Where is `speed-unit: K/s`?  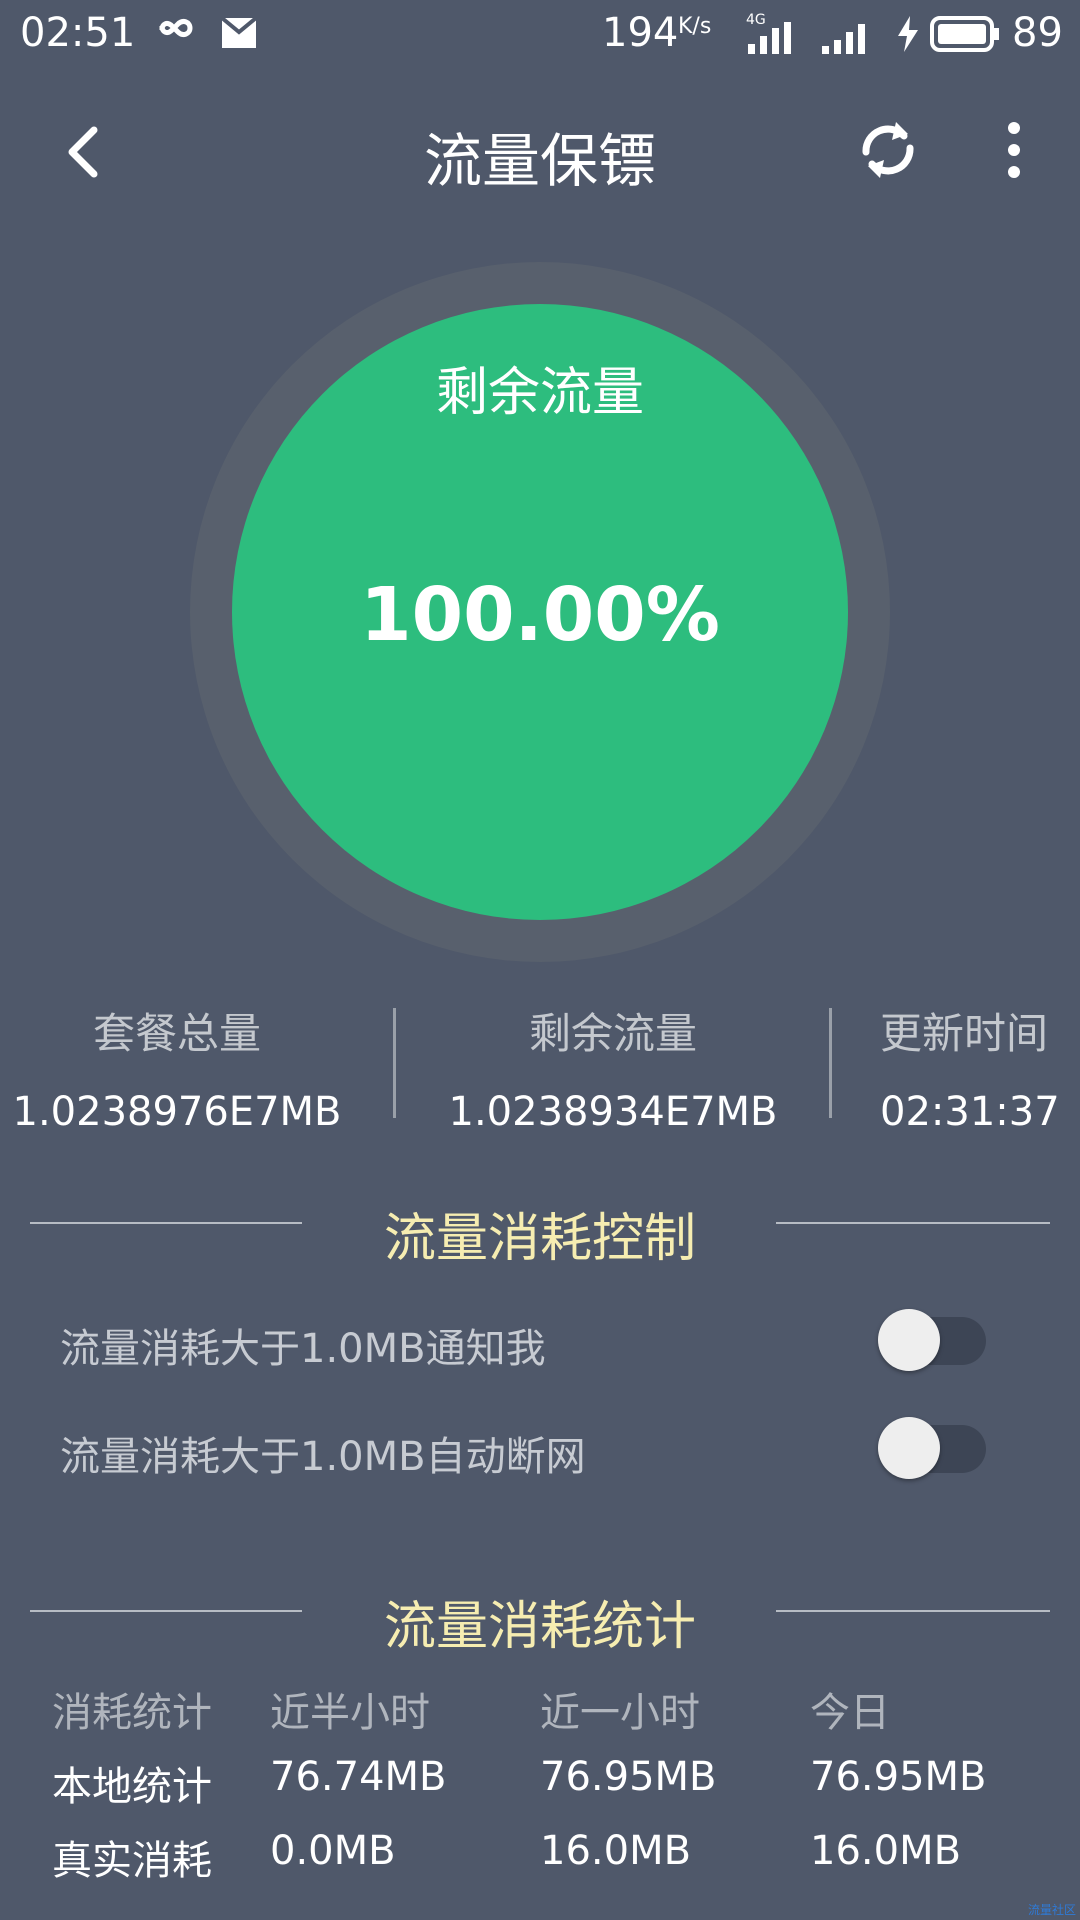 speed-unit: K/s is located at coordinates (695, 26).